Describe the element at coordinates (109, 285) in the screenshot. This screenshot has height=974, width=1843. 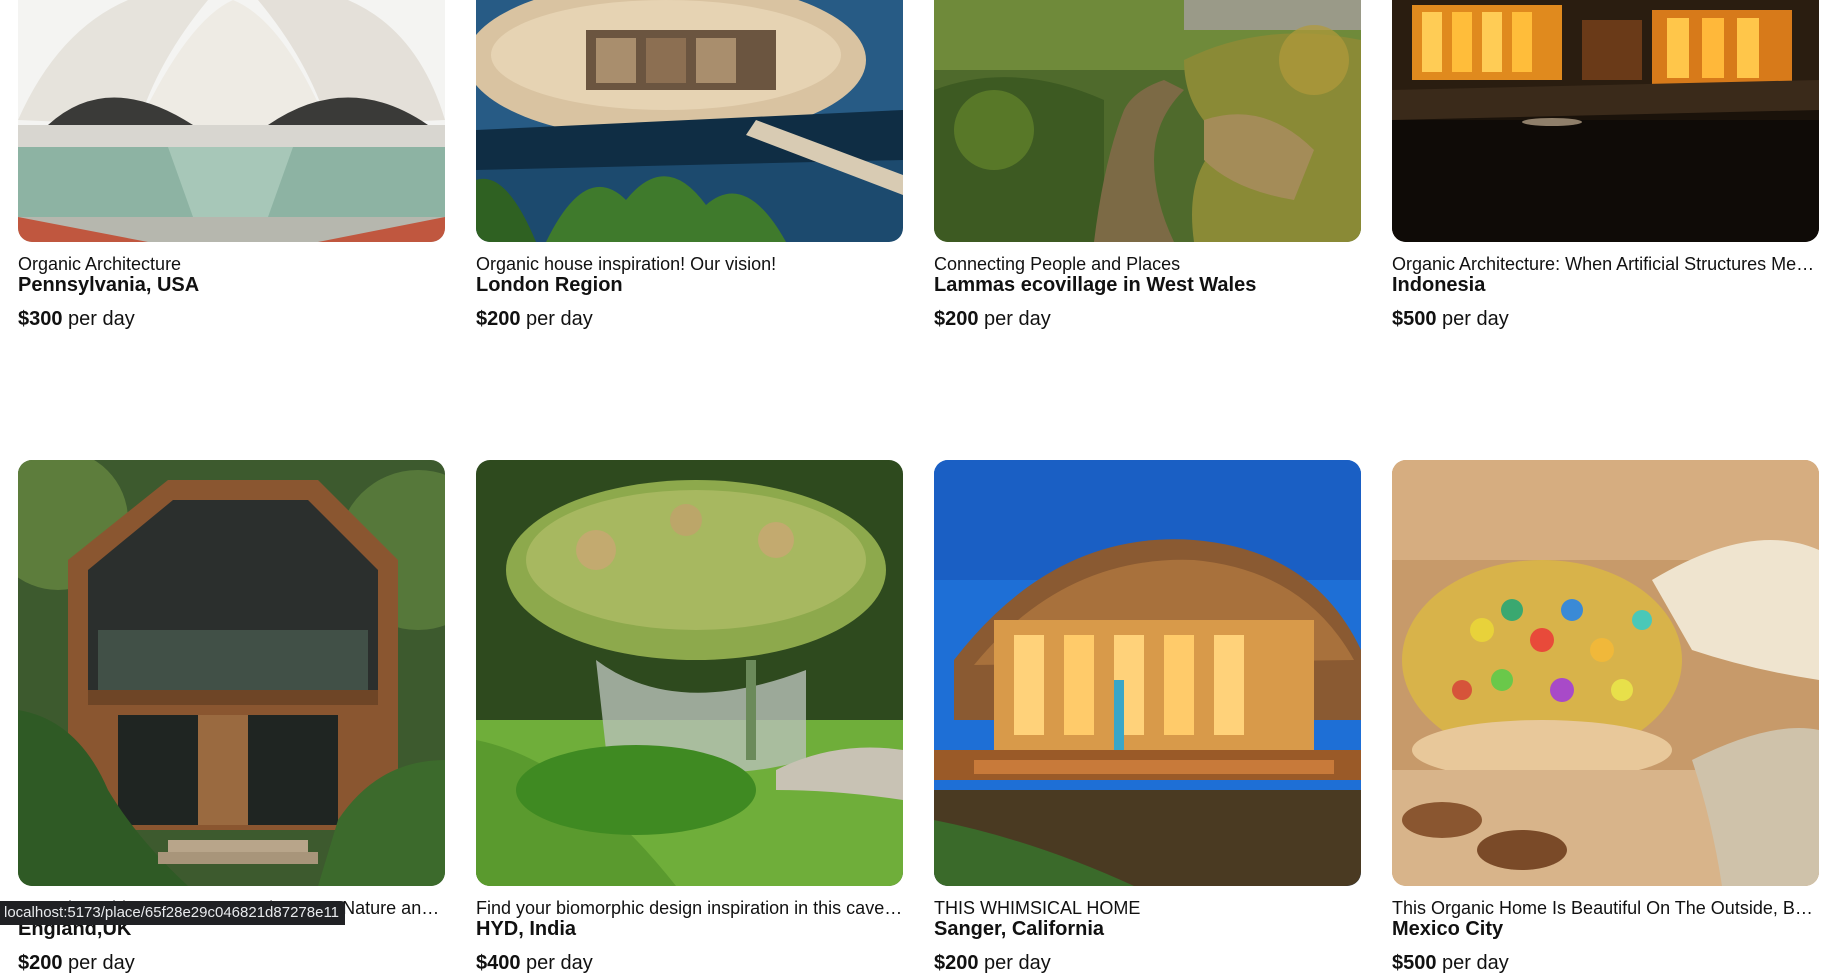
I see `listing-location: Pennsylvania, USA` at that location.